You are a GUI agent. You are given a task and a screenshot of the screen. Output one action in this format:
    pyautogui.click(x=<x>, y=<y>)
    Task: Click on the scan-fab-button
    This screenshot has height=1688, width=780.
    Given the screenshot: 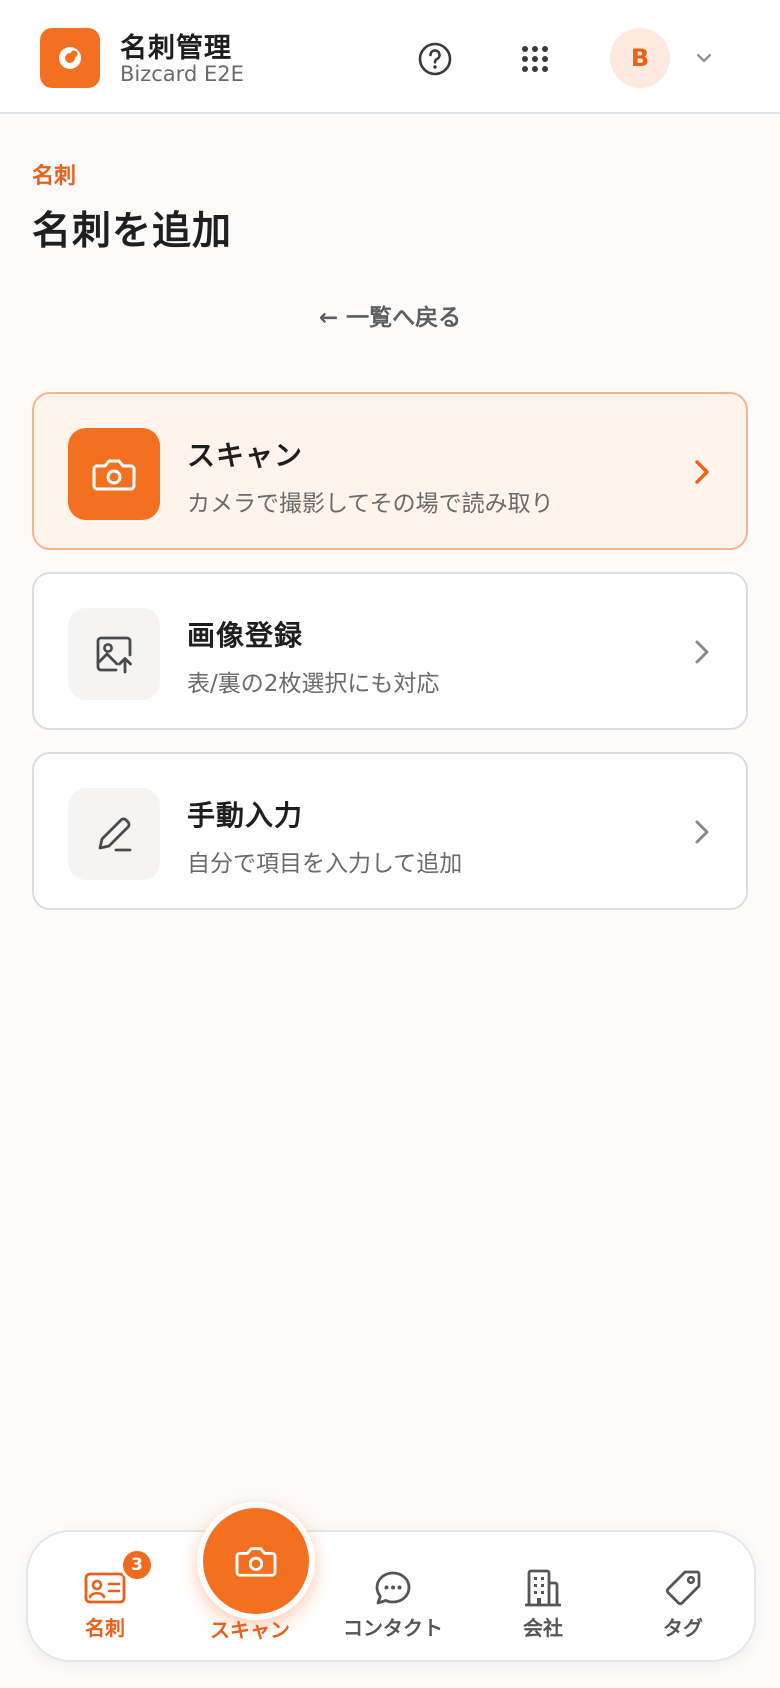 What is the action you would take?
    pyautogui.click(x=256, y=1561)
    